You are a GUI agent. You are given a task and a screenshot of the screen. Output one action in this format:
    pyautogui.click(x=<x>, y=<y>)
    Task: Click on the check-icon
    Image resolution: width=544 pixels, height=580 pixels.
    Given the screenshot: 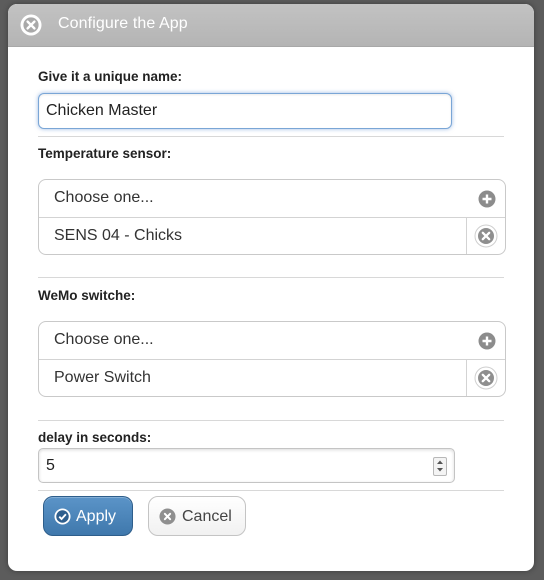 What is the action you would take?
    pyautogui.click(x=62, y=516)
    